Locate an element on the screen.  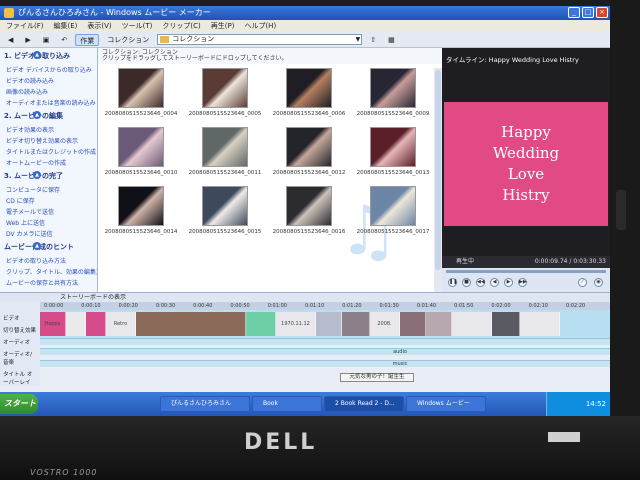
menu-view: 表示(V) is located at coordinates (99, 26).